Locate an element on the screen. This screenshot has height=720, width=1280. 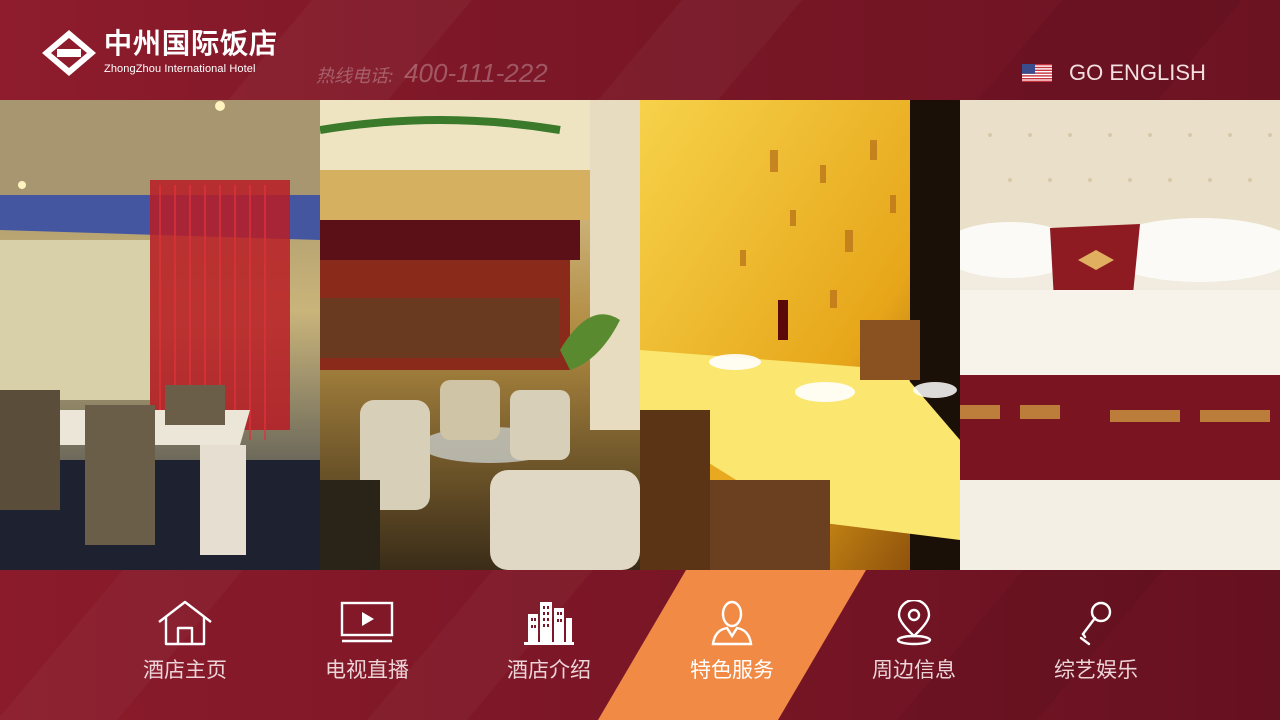
hotline: 热线电话: 400-111-222 is located at coordinates (432, 73).